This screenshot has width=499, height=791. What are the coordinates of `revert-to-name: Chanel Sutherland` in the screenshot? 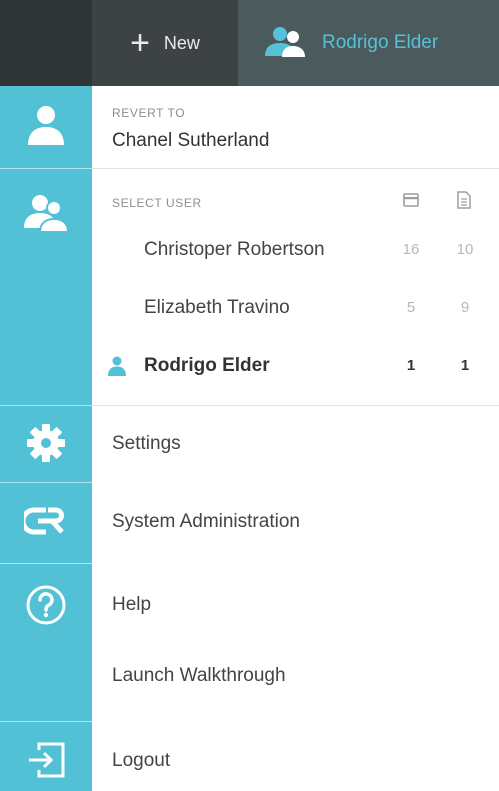 It's located at (191, 140).